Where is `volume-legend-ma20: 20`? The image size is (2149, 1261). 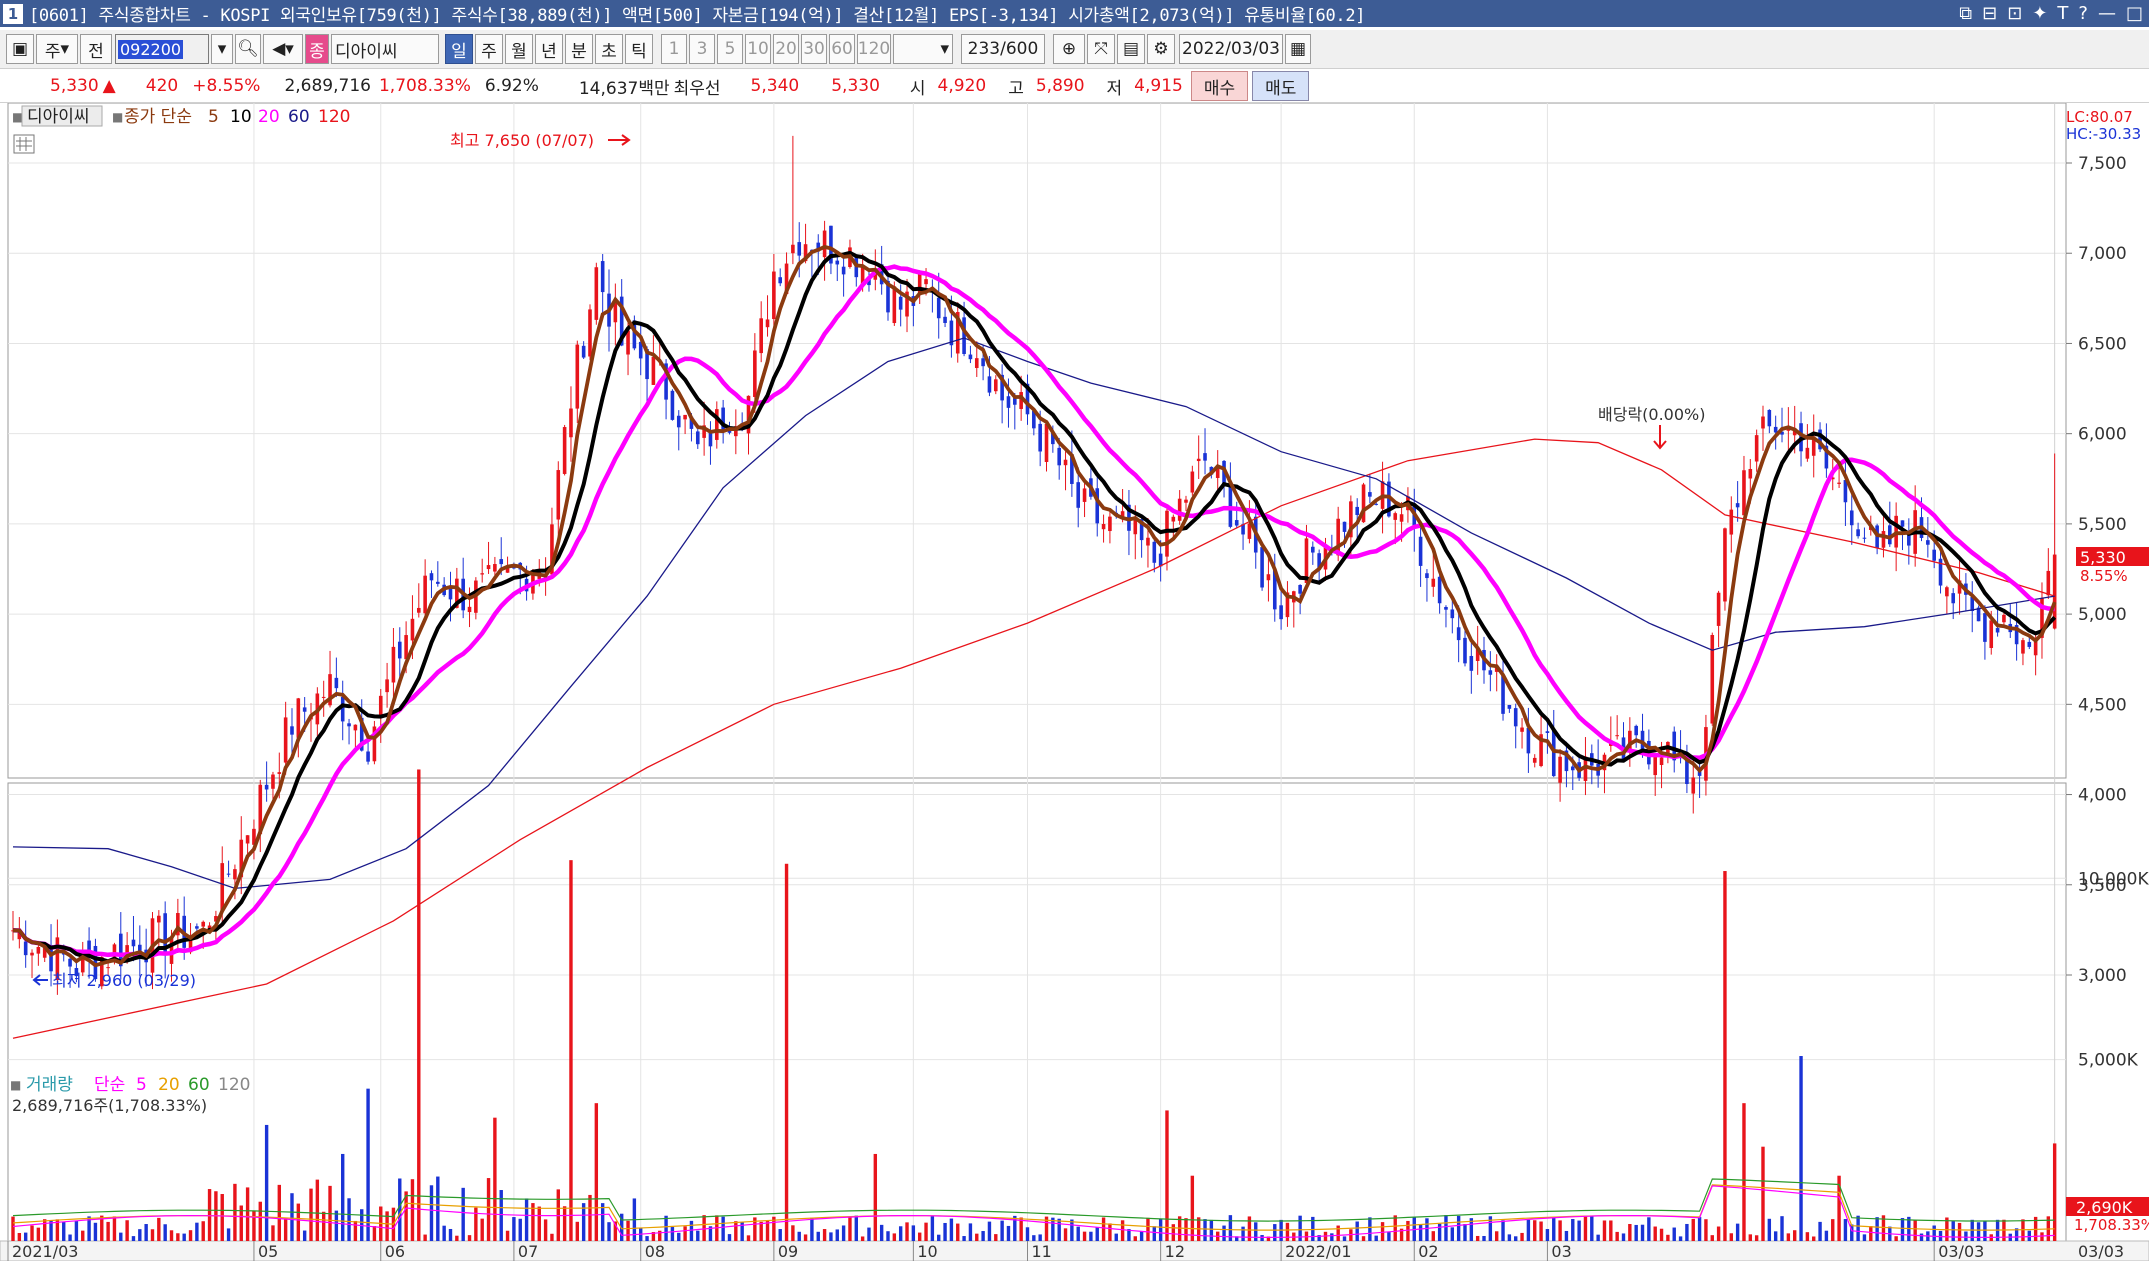
volume-legend-ma20: 20 is located at coordinates (169, 1085).